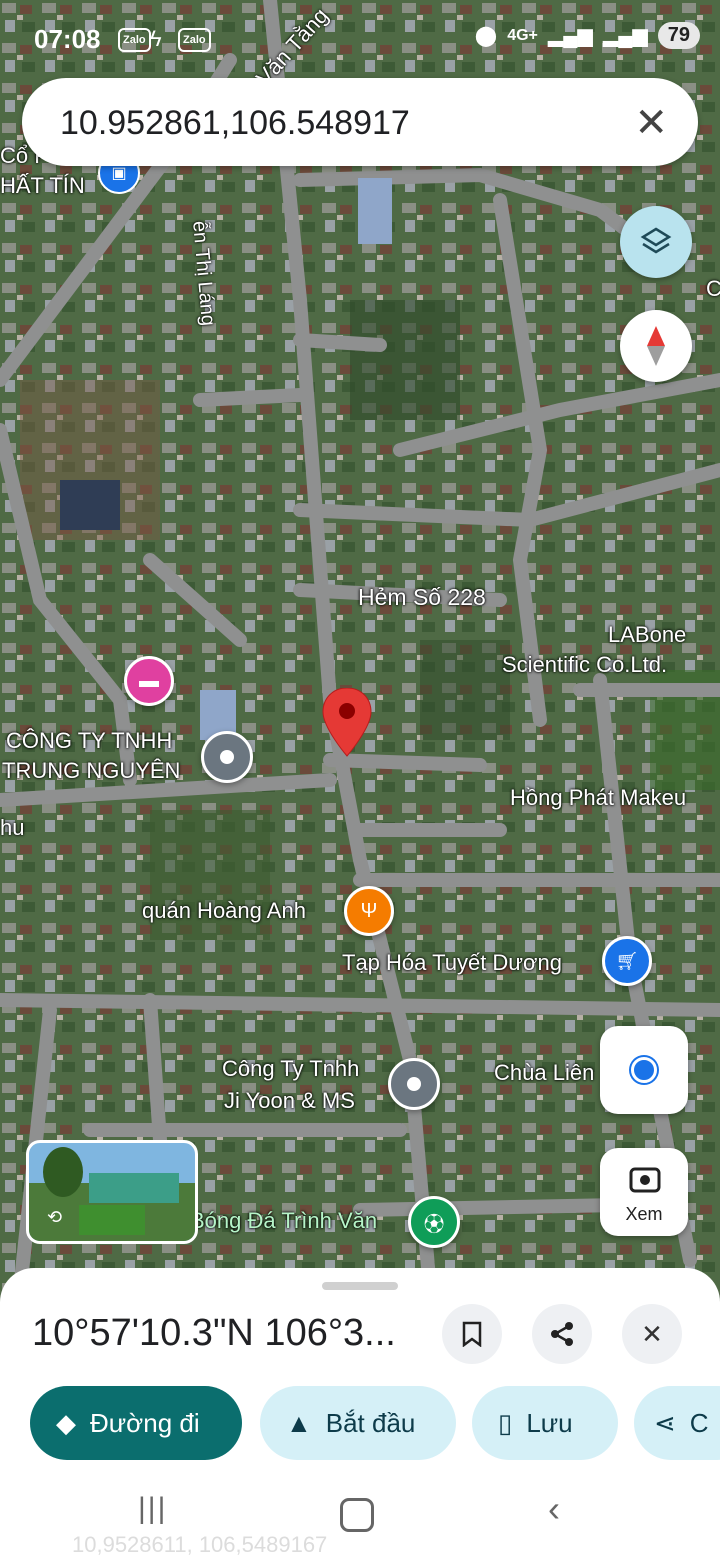 Image resolution: width=720 pixels, height=1560 pixels. I want to click on place-label: Scientific Co.Ltd., so click(584, 665).